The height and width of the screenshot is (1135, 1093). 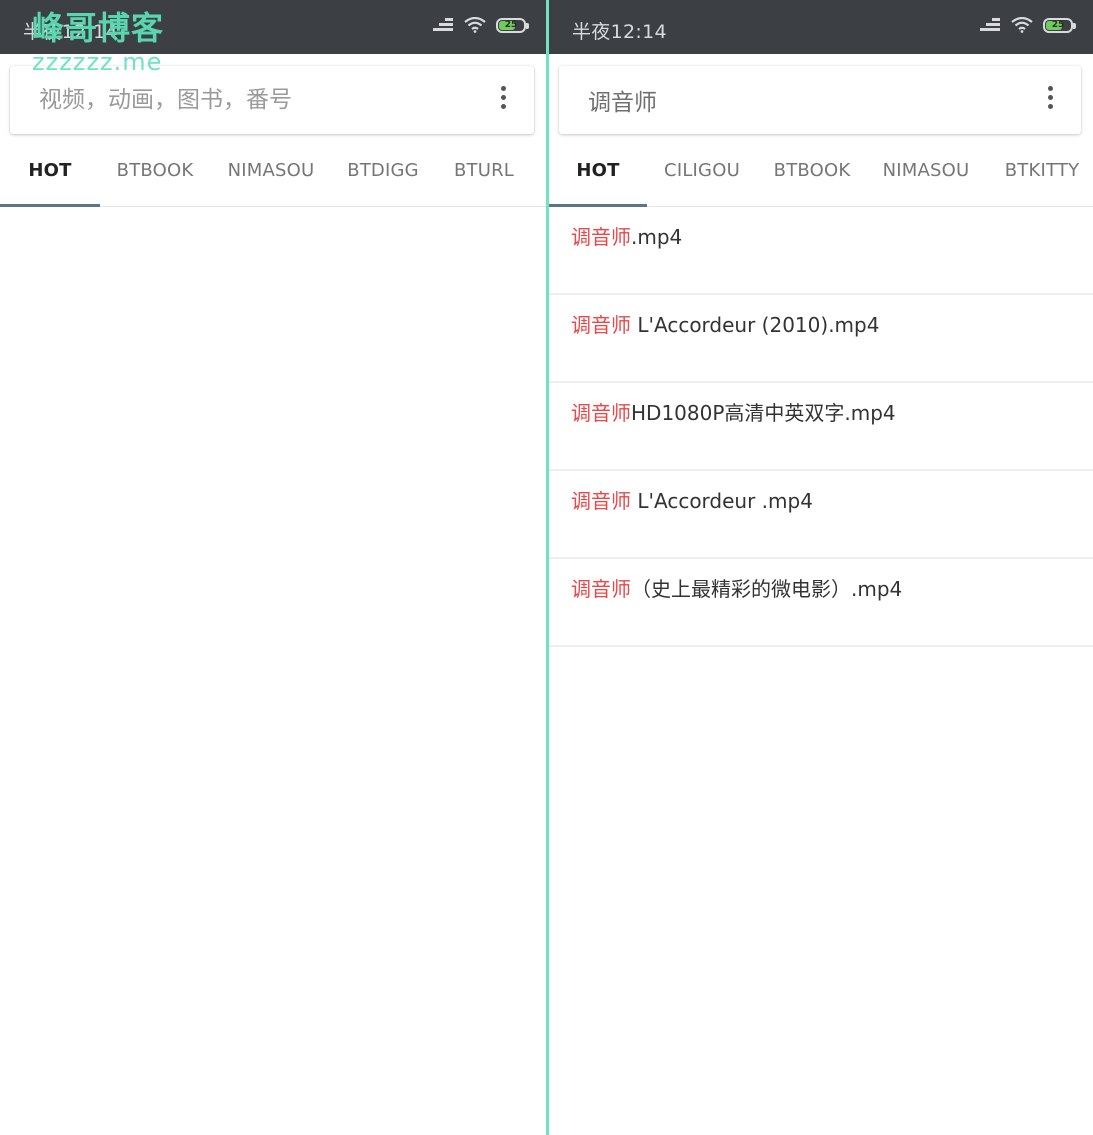 What do you see at coordinates (821, 251) in the screenshot?
I see `result-item: 调音师.mp4` at bounding box center [821, 251].